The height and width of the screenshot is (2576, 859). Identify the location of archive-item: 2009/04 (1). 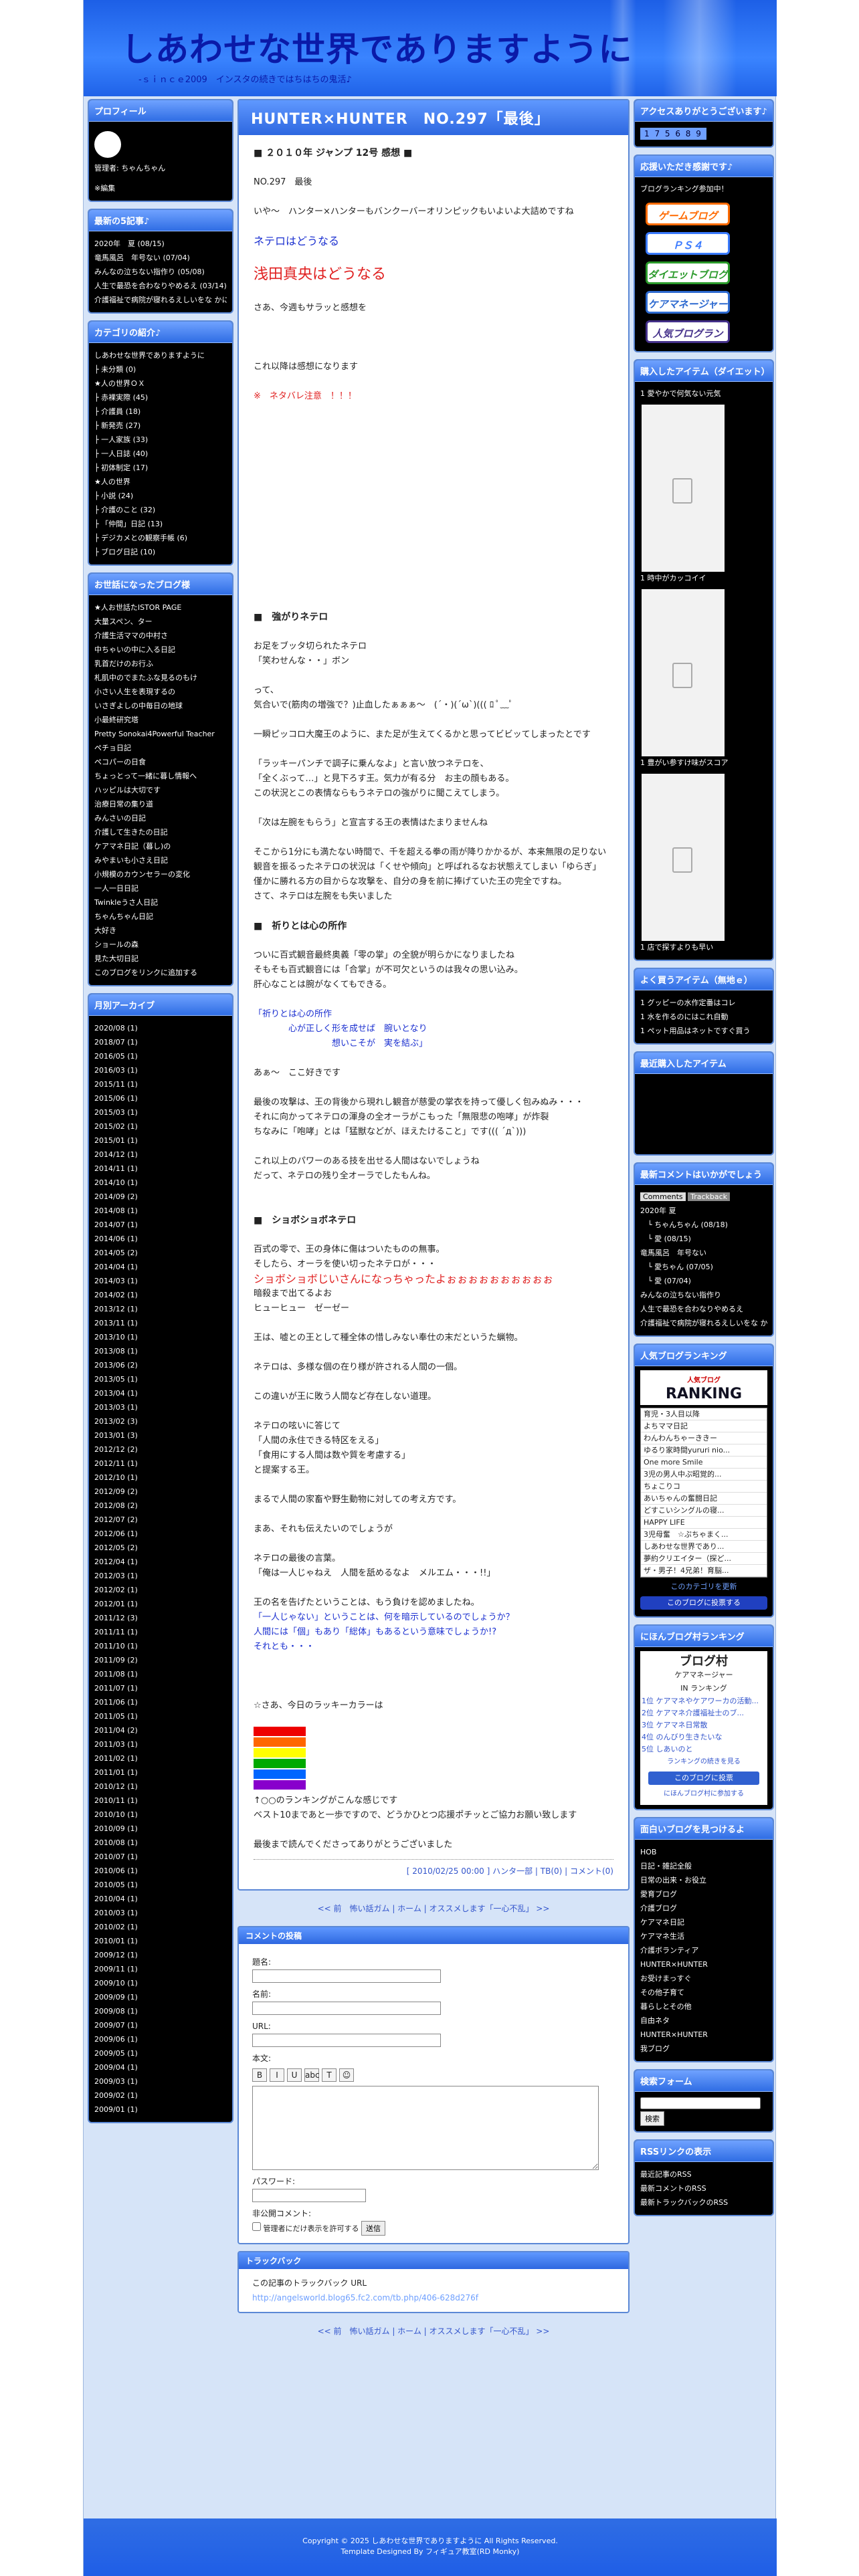
(160, 2067).